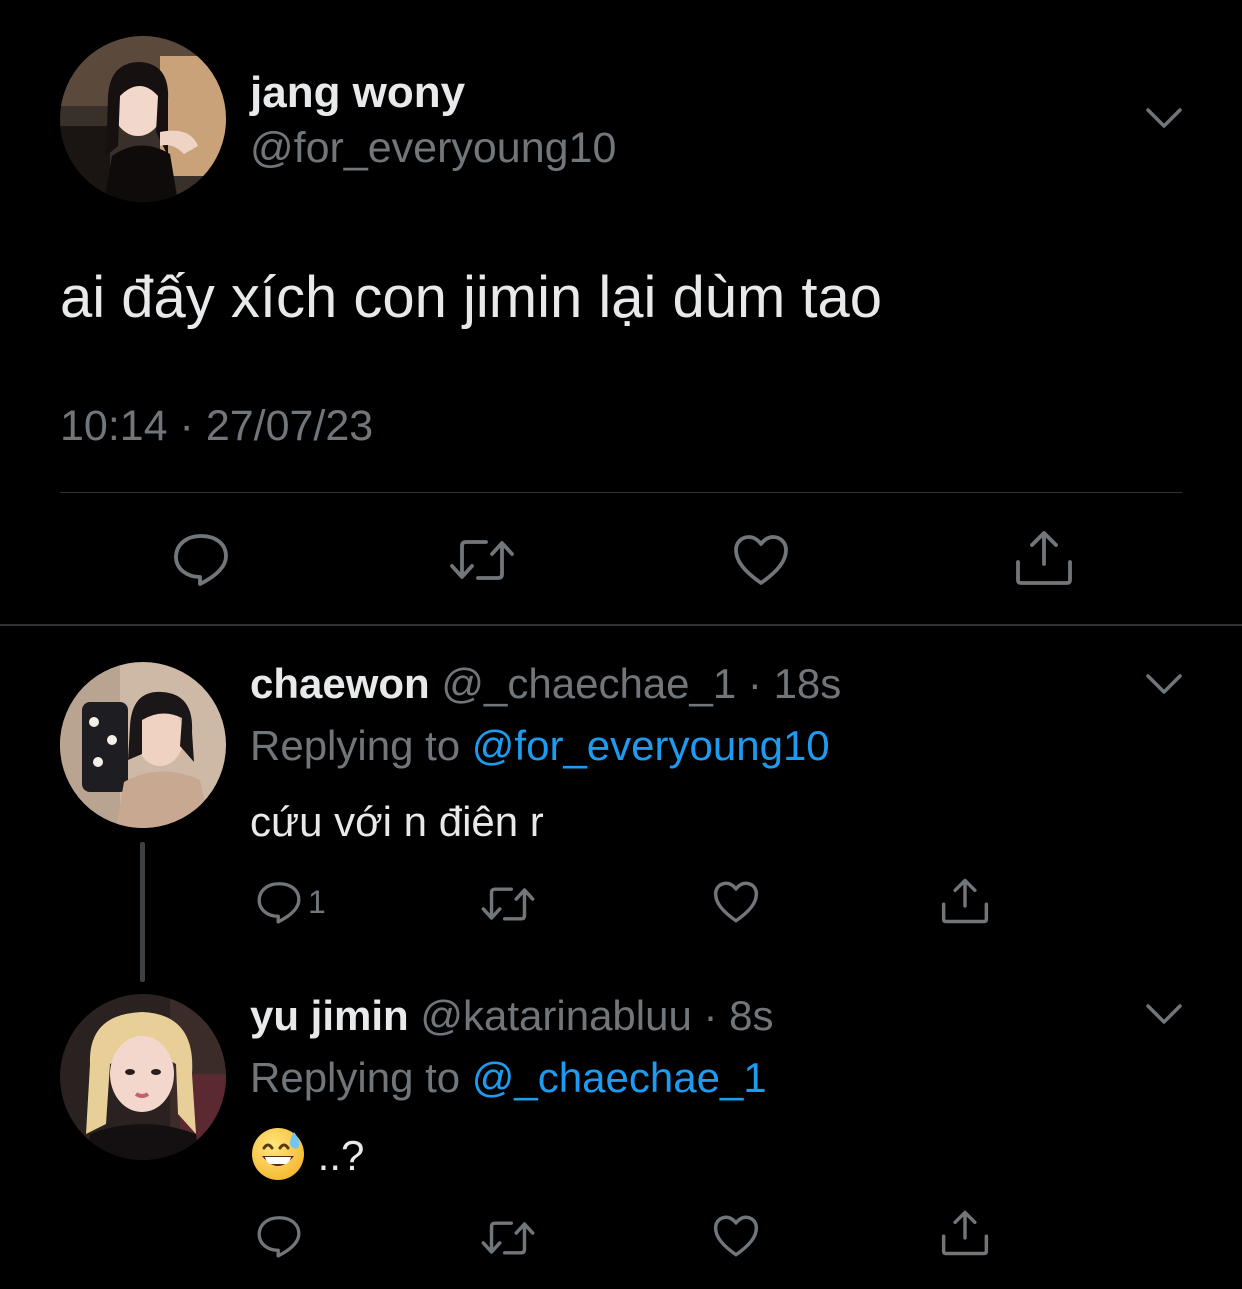 Image resolution: width=1242 pixels, height=1289 pixels. What do you see at coordinates (341, 1156) in the screenshot?
I see `reply-text: ..?` at bounding box center [341, 1156].